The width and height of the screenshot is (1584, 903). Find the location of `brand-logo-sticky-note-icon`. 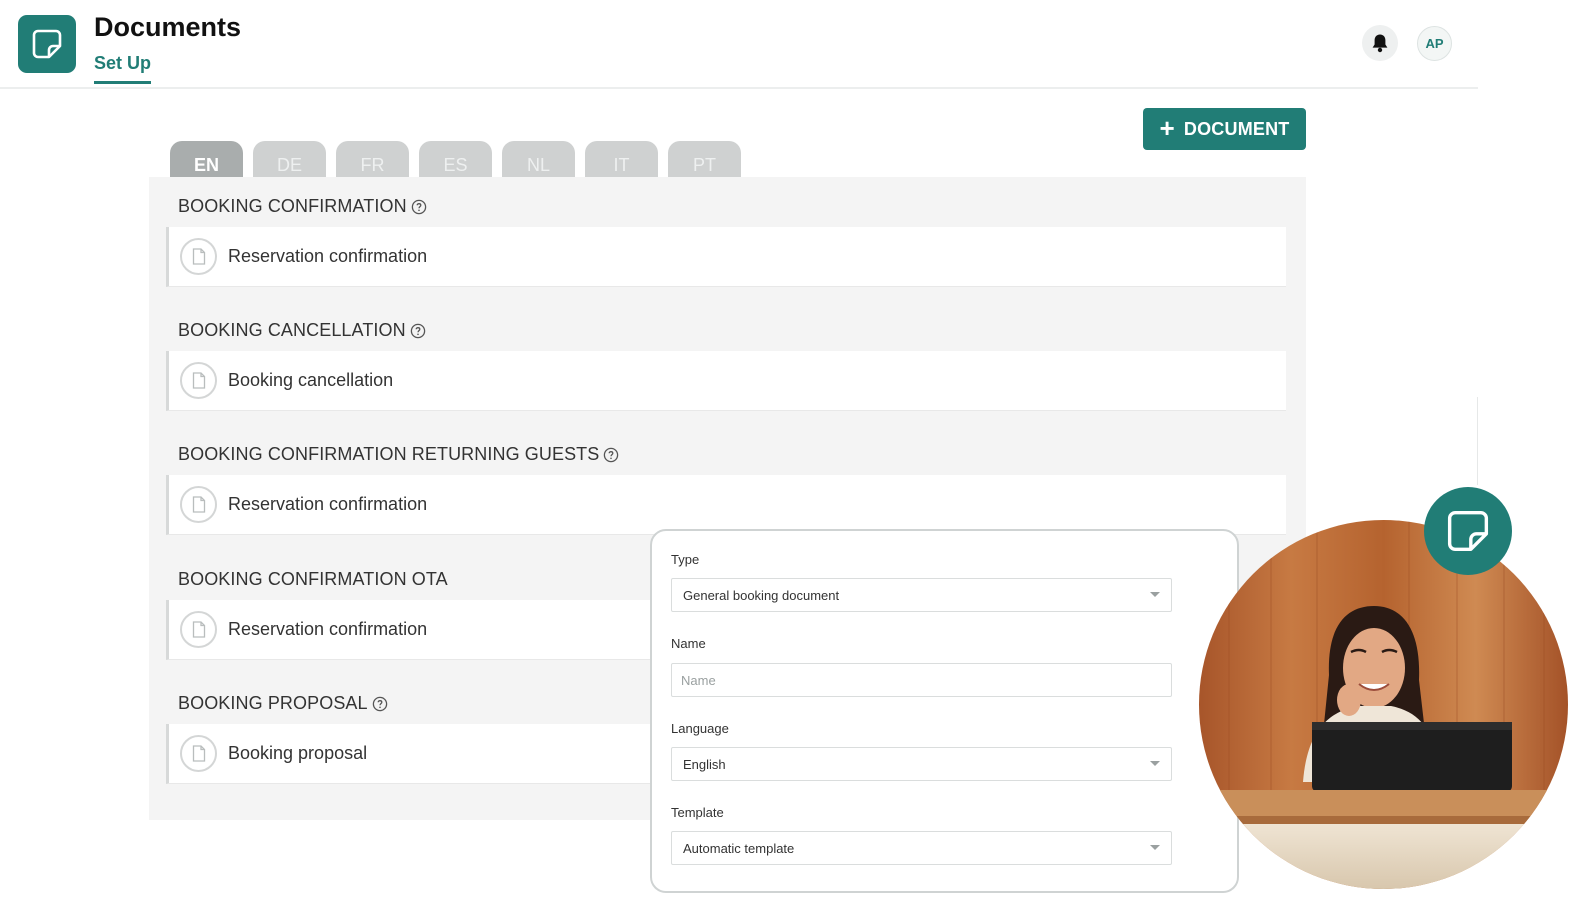

brand-logo-sticky-note-icon is located at coordinates (1468, 531).